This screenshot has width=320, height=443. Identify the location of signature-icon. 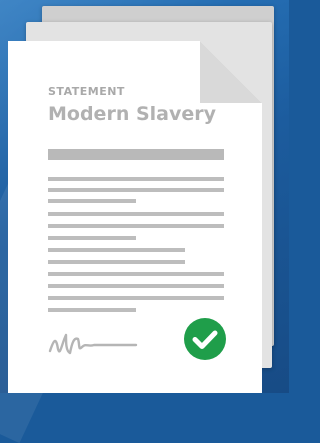
(93, 344).